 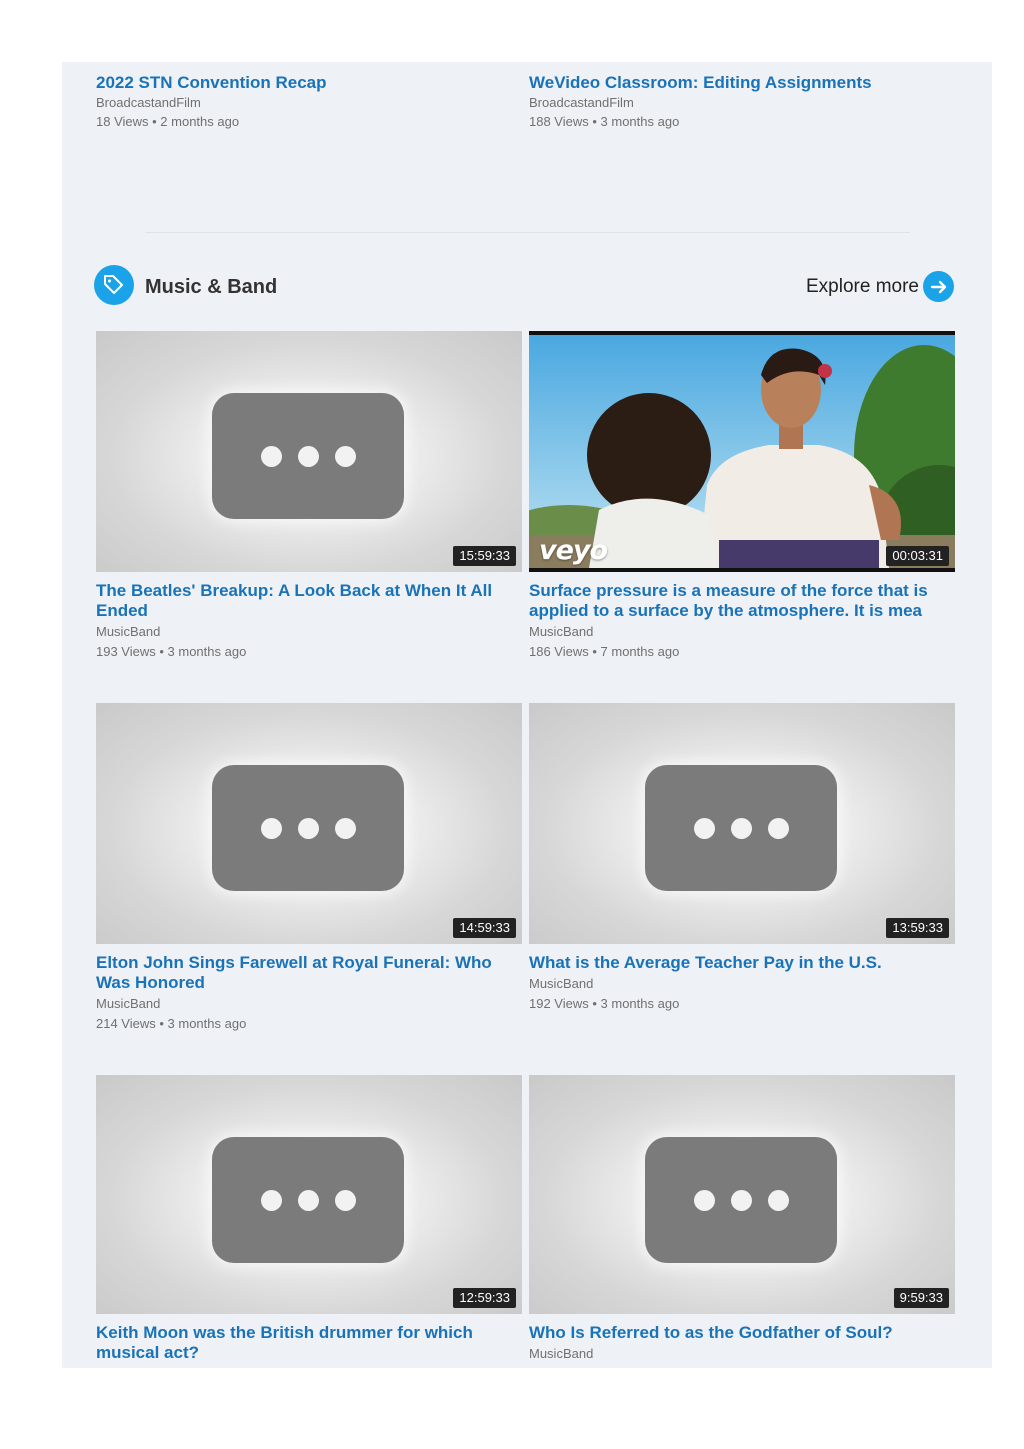 I want to click on video-thumbnail: veyo 00:03:31, so click(x=742, y=451).